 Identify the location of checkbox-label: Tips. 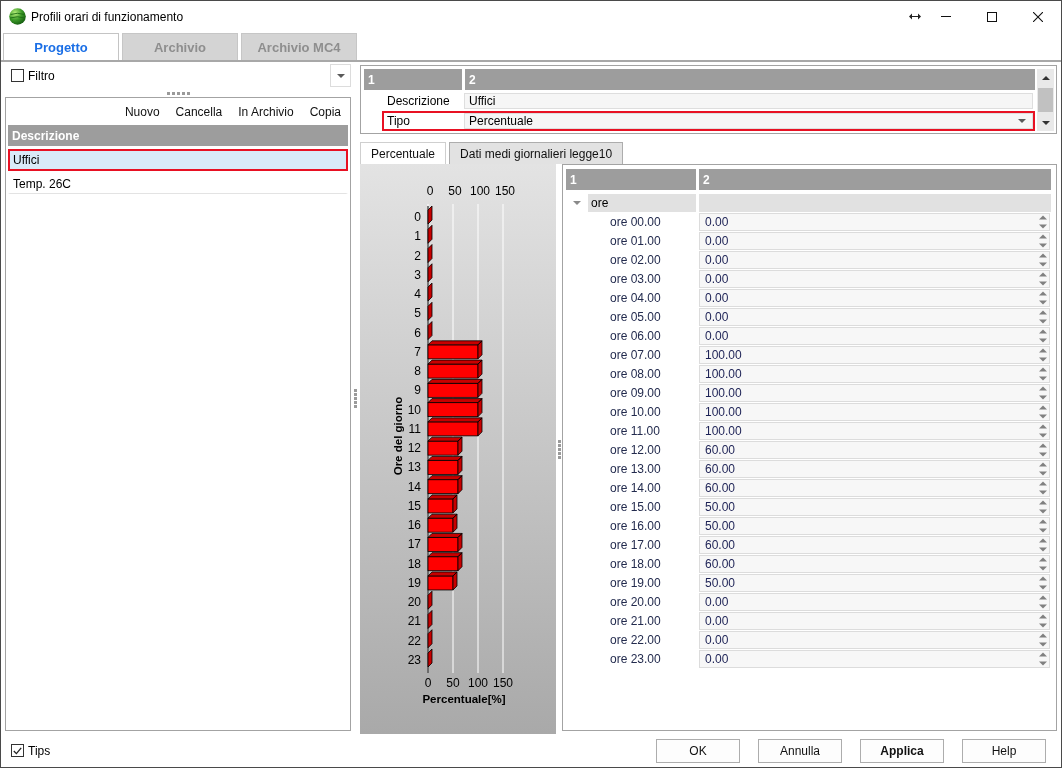
(39, 750).